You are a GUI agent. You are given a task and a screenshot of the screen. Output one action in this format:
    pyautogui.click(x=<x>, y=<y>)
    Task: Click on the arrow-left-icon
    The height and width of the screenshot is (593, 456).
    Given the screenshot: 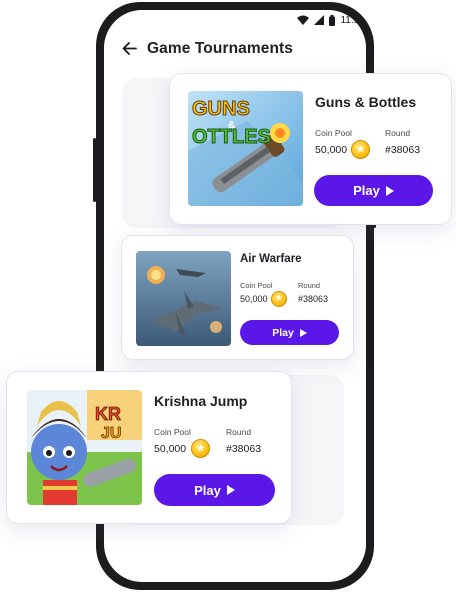 What is the action you would take?
    pyautogui.click(x=129, y=49)
    